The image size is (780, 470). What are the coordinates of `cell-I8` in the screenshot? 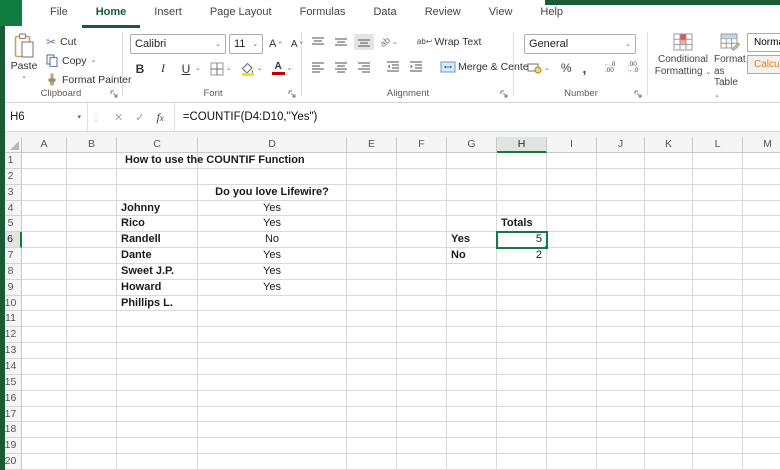 It's located at (572, 271).